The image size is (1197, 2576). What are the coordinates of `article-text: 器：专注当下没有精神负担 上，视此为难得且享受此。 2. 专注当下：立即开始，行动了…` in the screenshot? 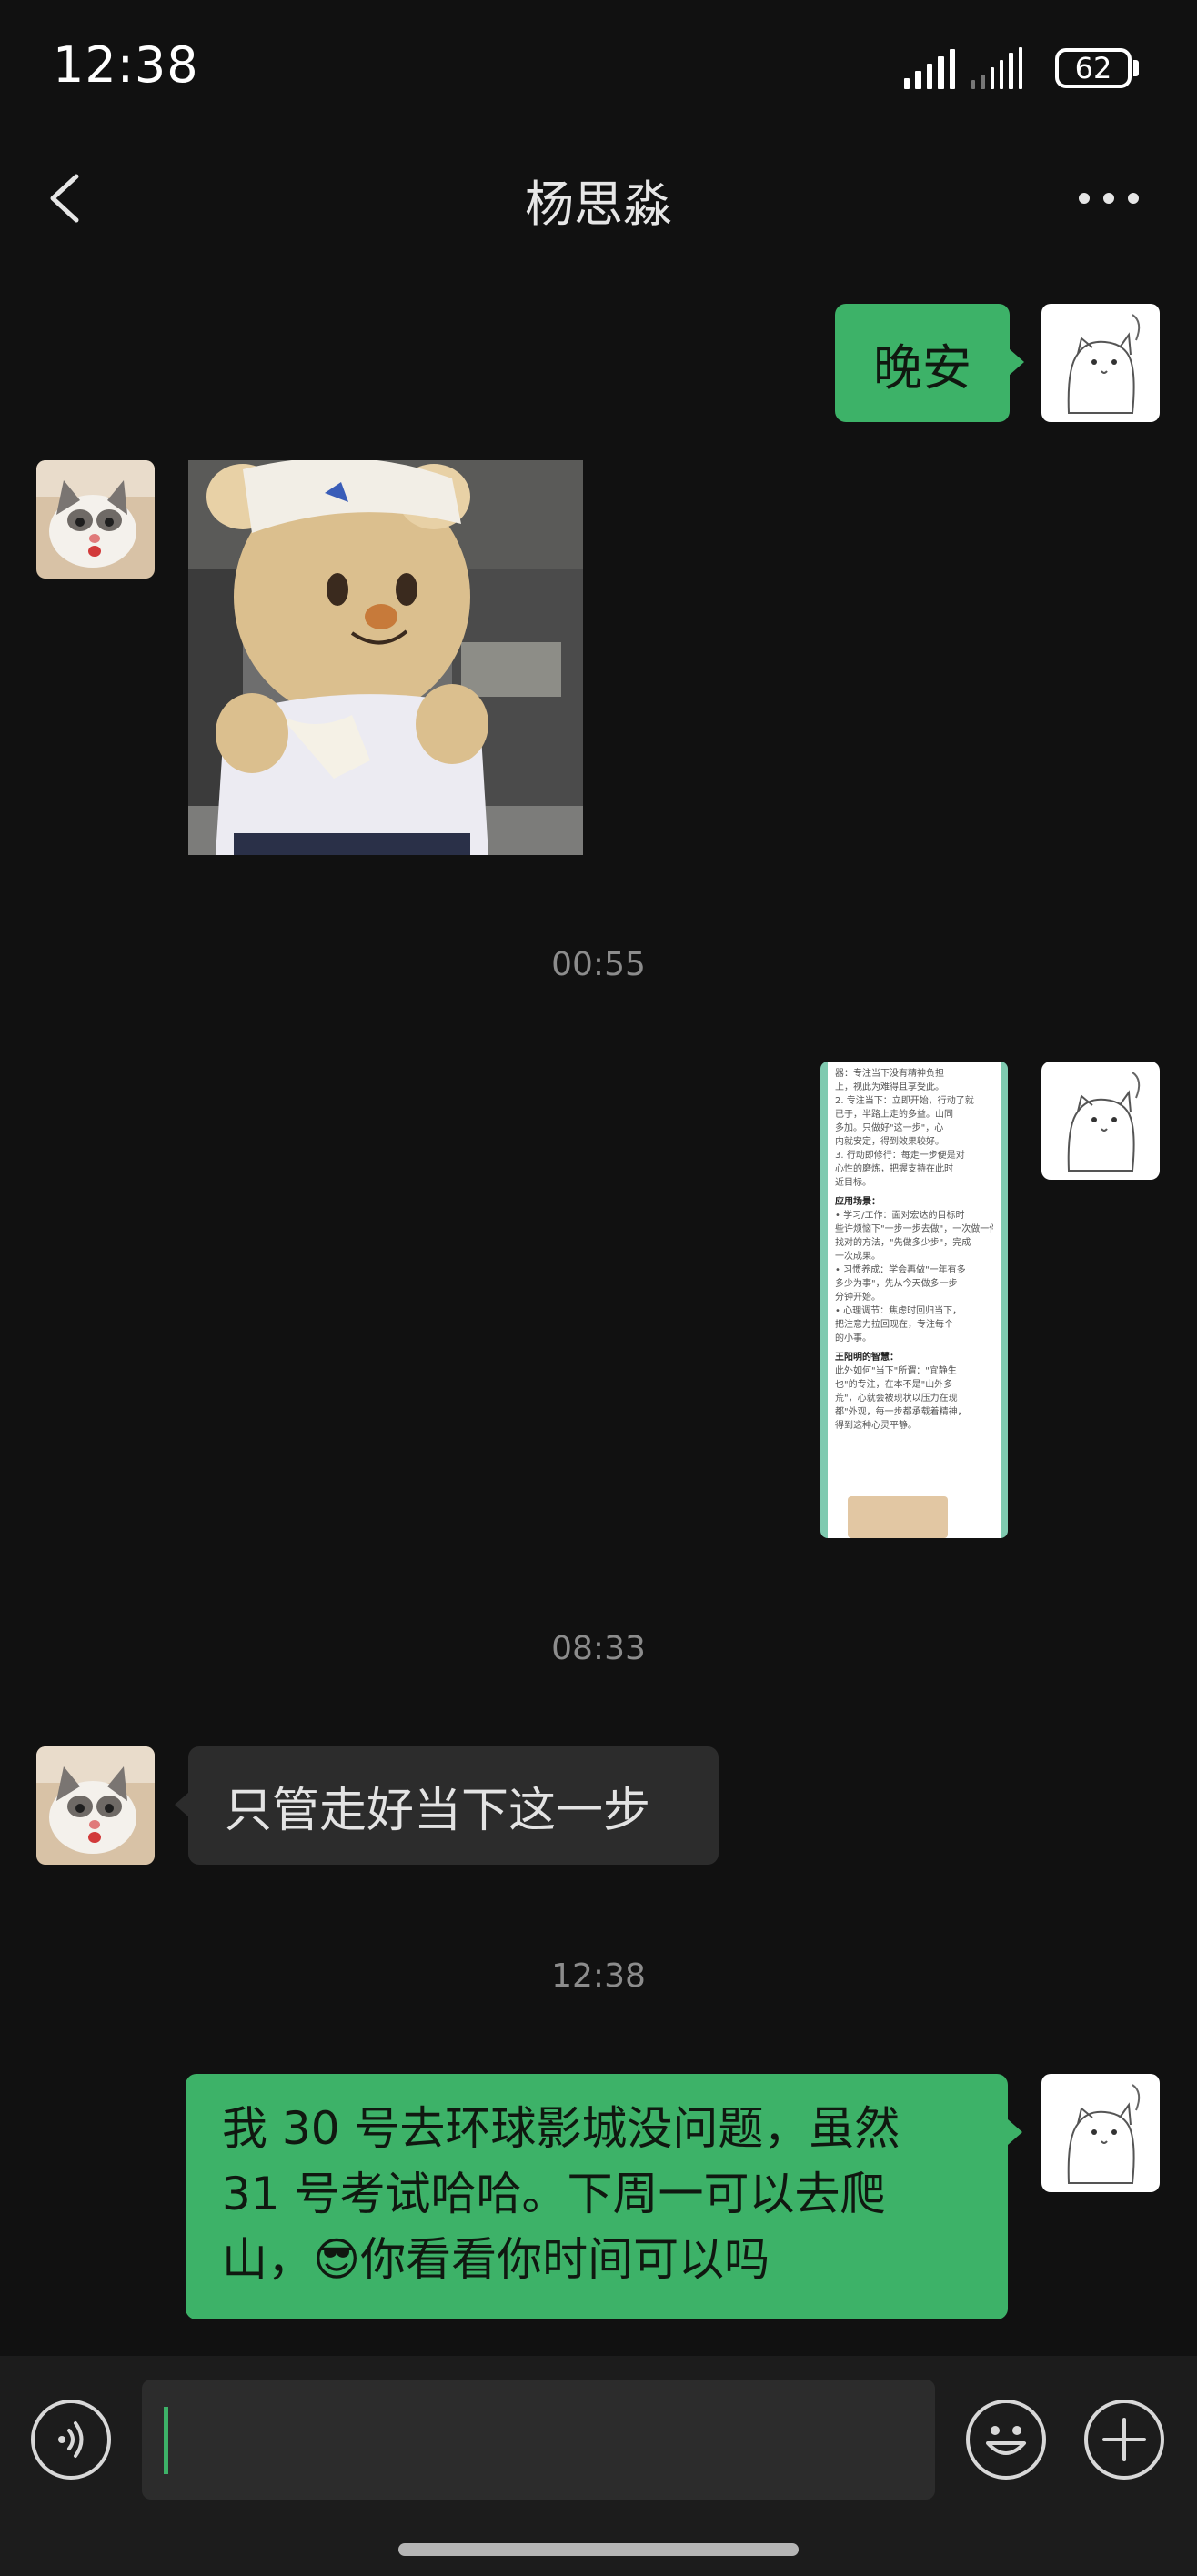 It's located at (914, 1250).